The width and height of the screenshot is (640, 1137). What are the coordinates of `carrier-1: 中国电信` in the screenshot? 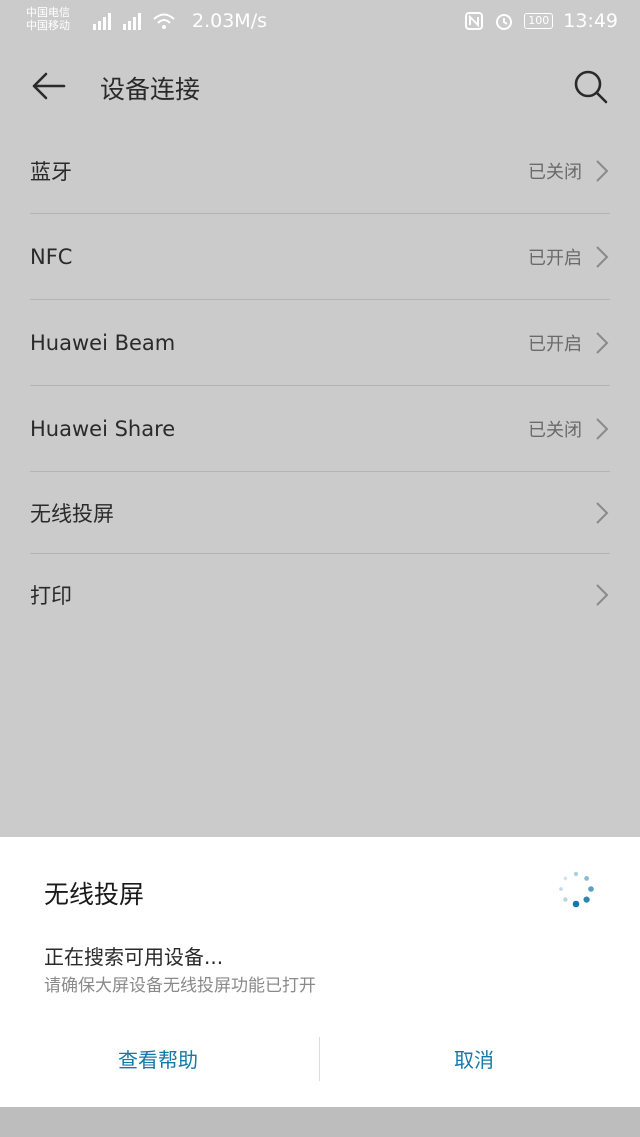 It's located at (48, 12).